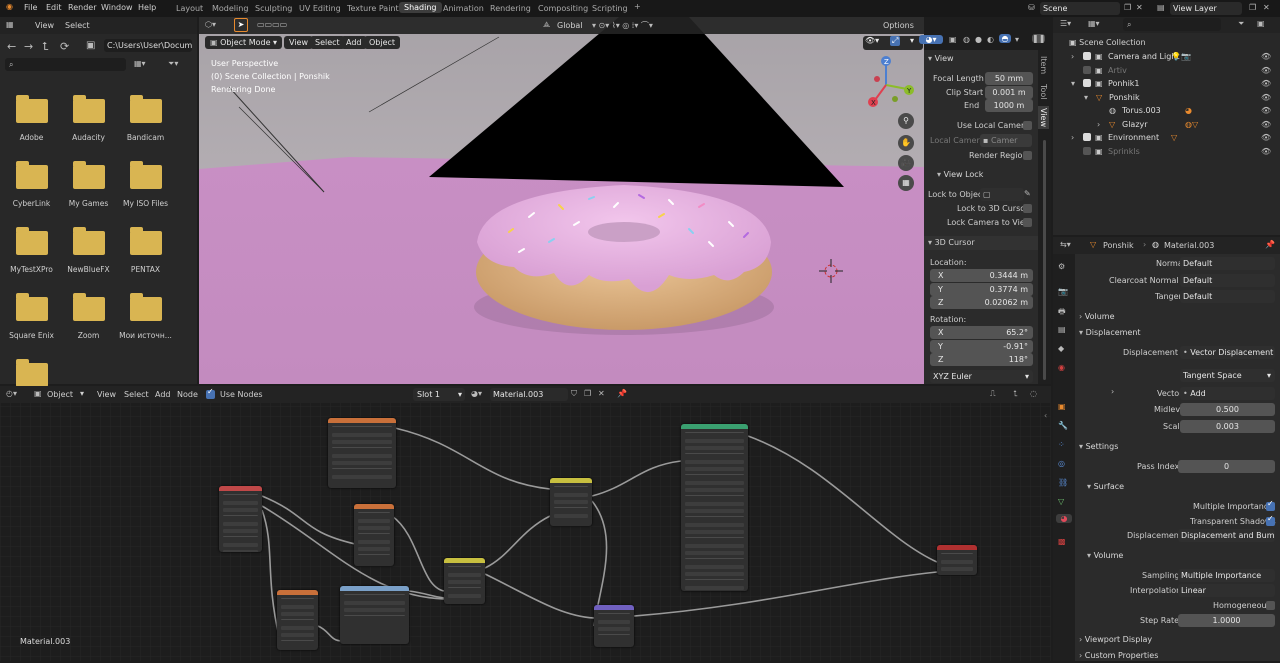 This screenshot has height=663, width=1280. I want to click on shader-type-icon: ▣, so click(38, 393).